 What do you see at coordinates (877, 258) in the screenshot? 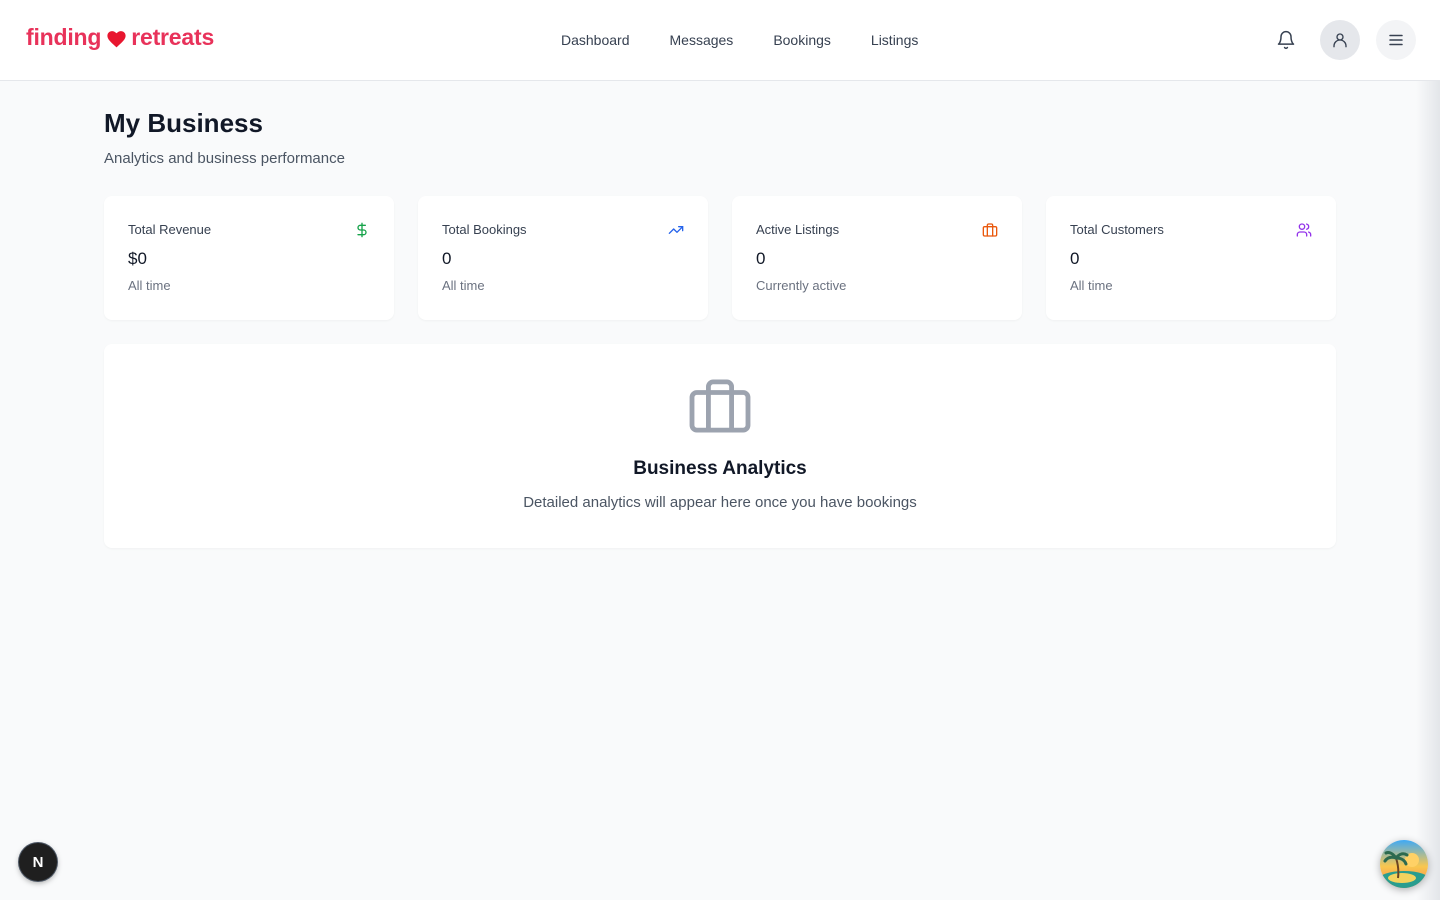
I see `stat-card-listings: Active Listings 0 Currently active` at bounding box center [877, 258].